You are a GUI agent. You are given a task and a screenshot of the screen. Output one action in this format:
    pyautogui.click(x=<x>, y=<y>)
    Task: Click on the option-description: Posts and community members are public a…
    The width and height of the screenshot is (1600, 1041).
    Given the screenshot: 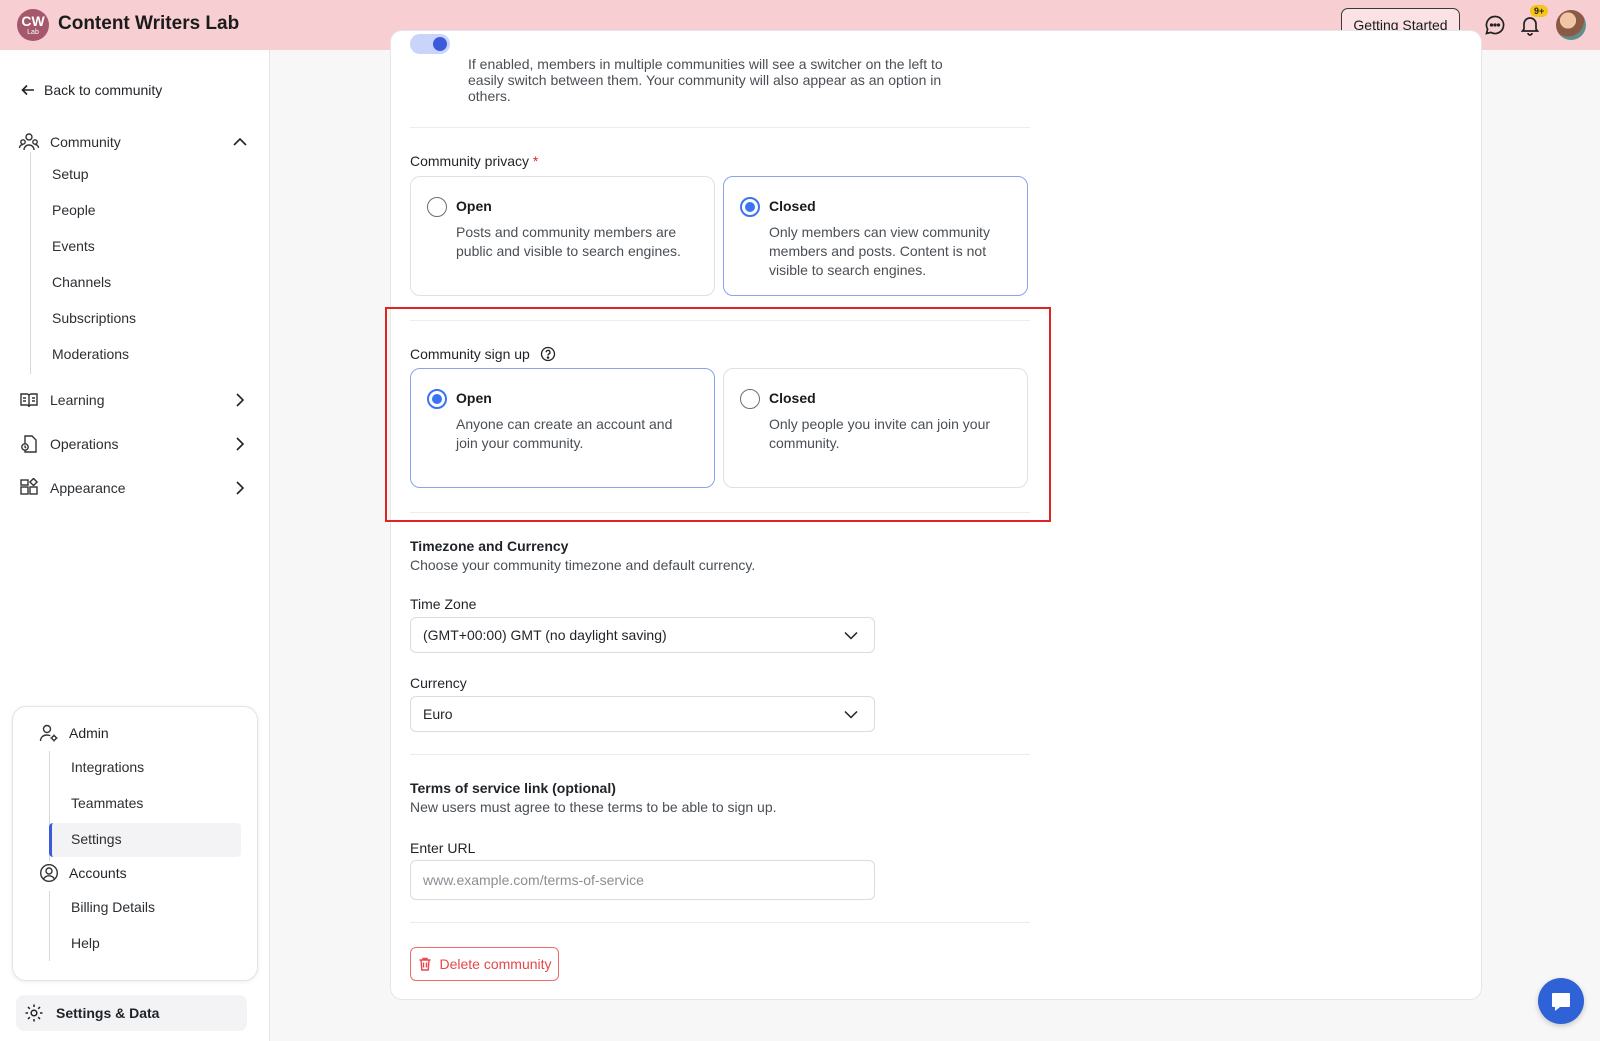 What is the action you would take?
    pyautogui.click(x=568, y=241)
    